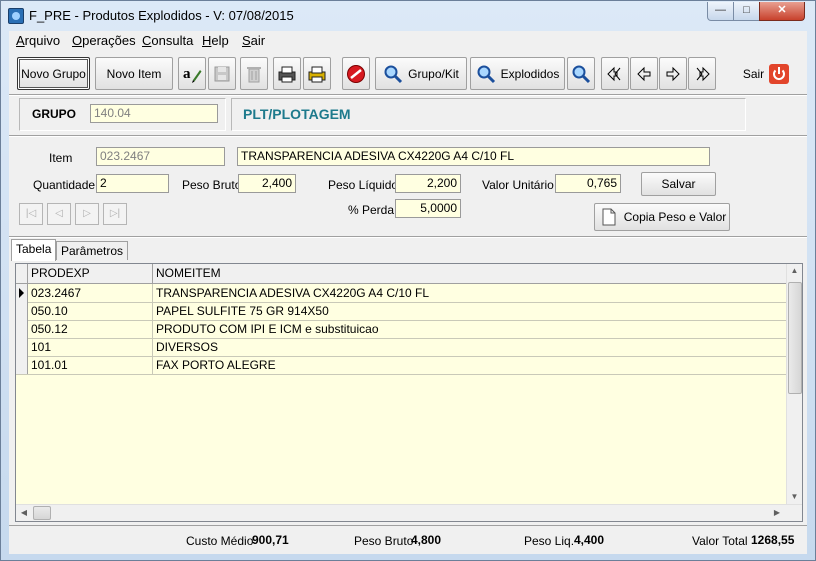 The image size is (816, 561). What do you see at coordinates (779, 73) in the screenshot?
I see `power-icon` at bounding box center [779, 73].